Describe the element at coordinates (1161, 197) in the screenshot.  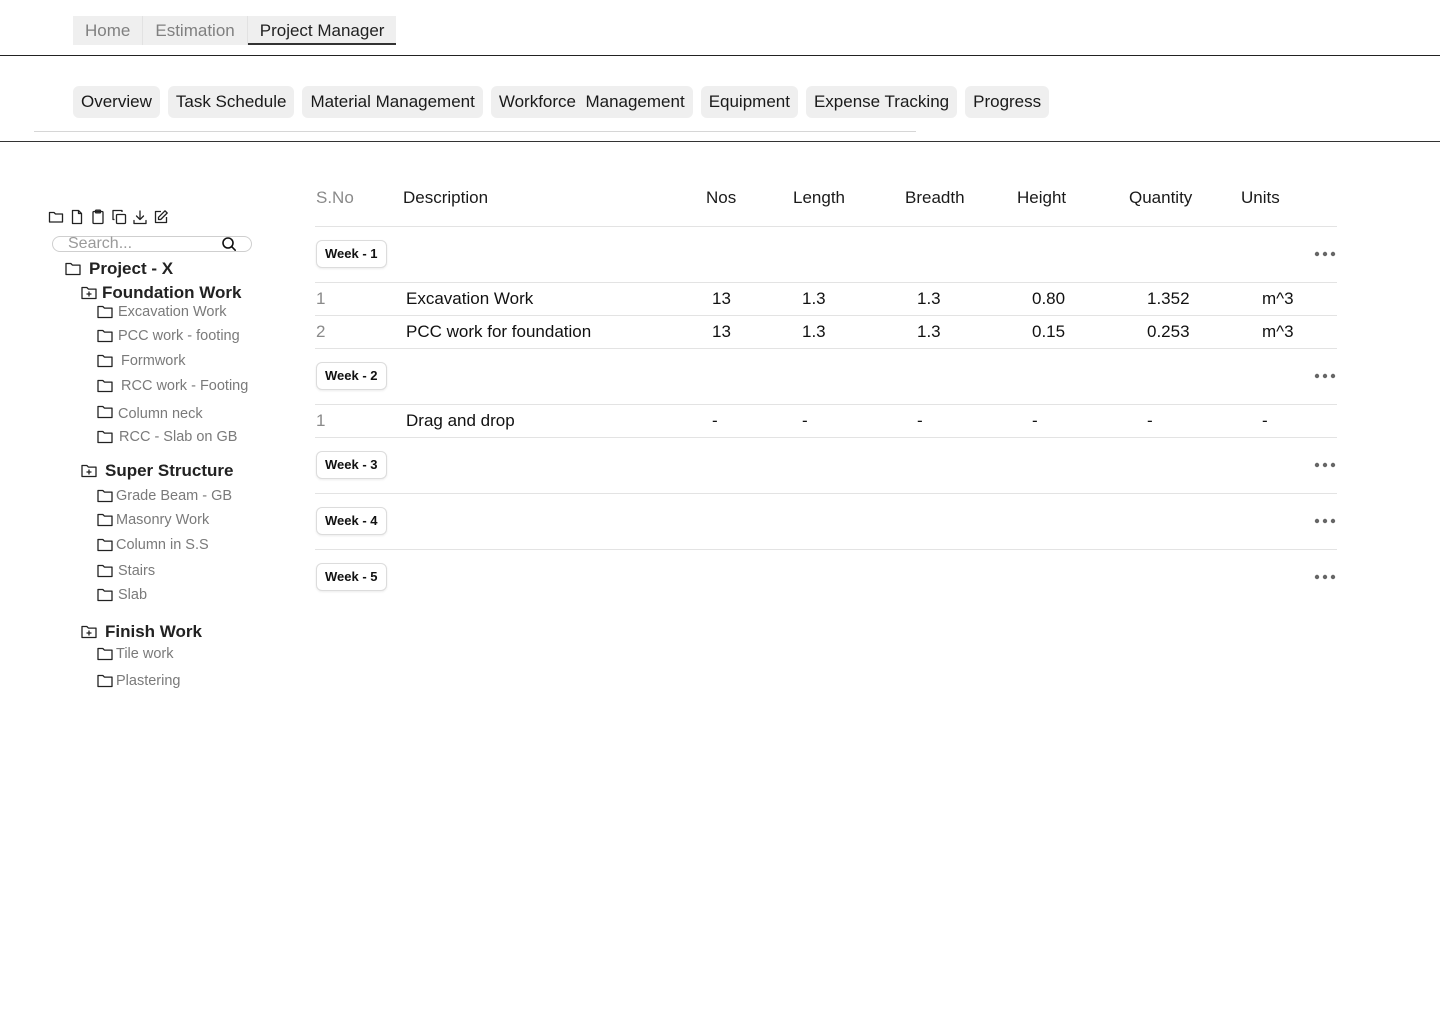
I see `column-header-quantity: Quantity` at that location.